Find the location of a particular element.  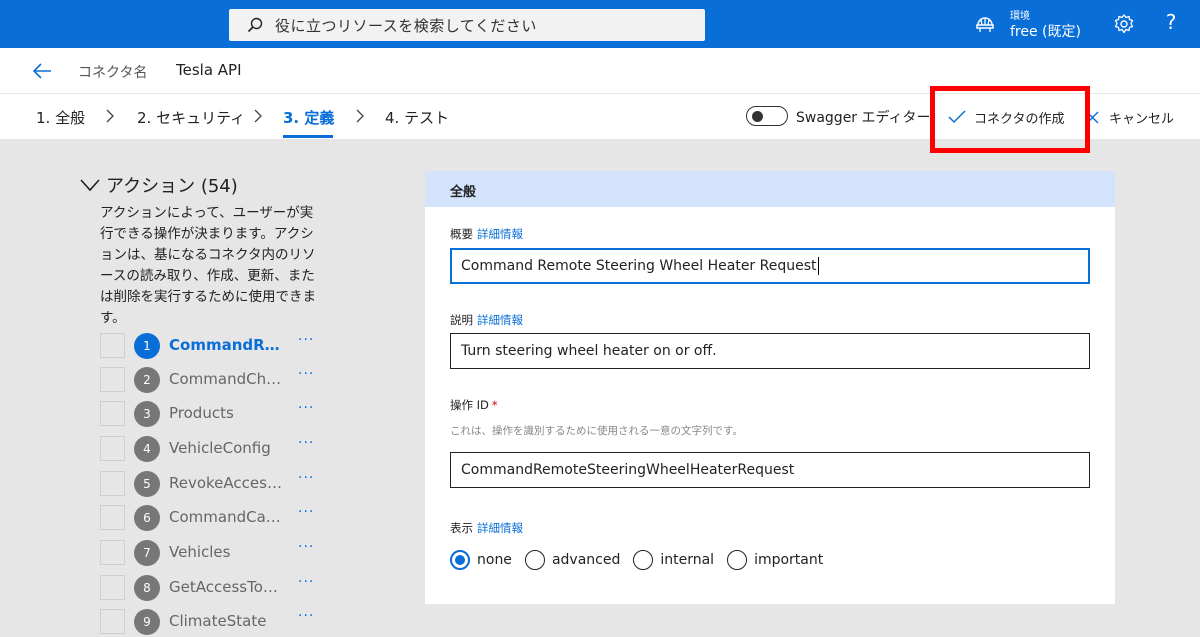

general-panel-title: 全般 is located at coordinates (463, 192).